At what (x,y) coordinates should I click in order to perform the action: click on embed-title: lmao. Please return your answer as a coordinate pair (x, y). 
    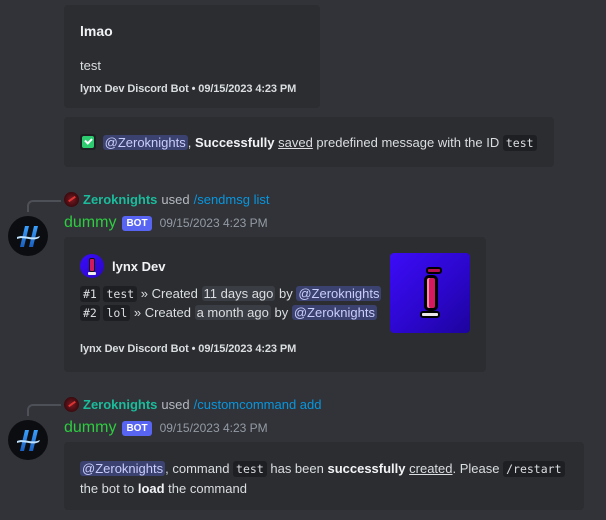
    Looking at the image, I should click on (96, 31).